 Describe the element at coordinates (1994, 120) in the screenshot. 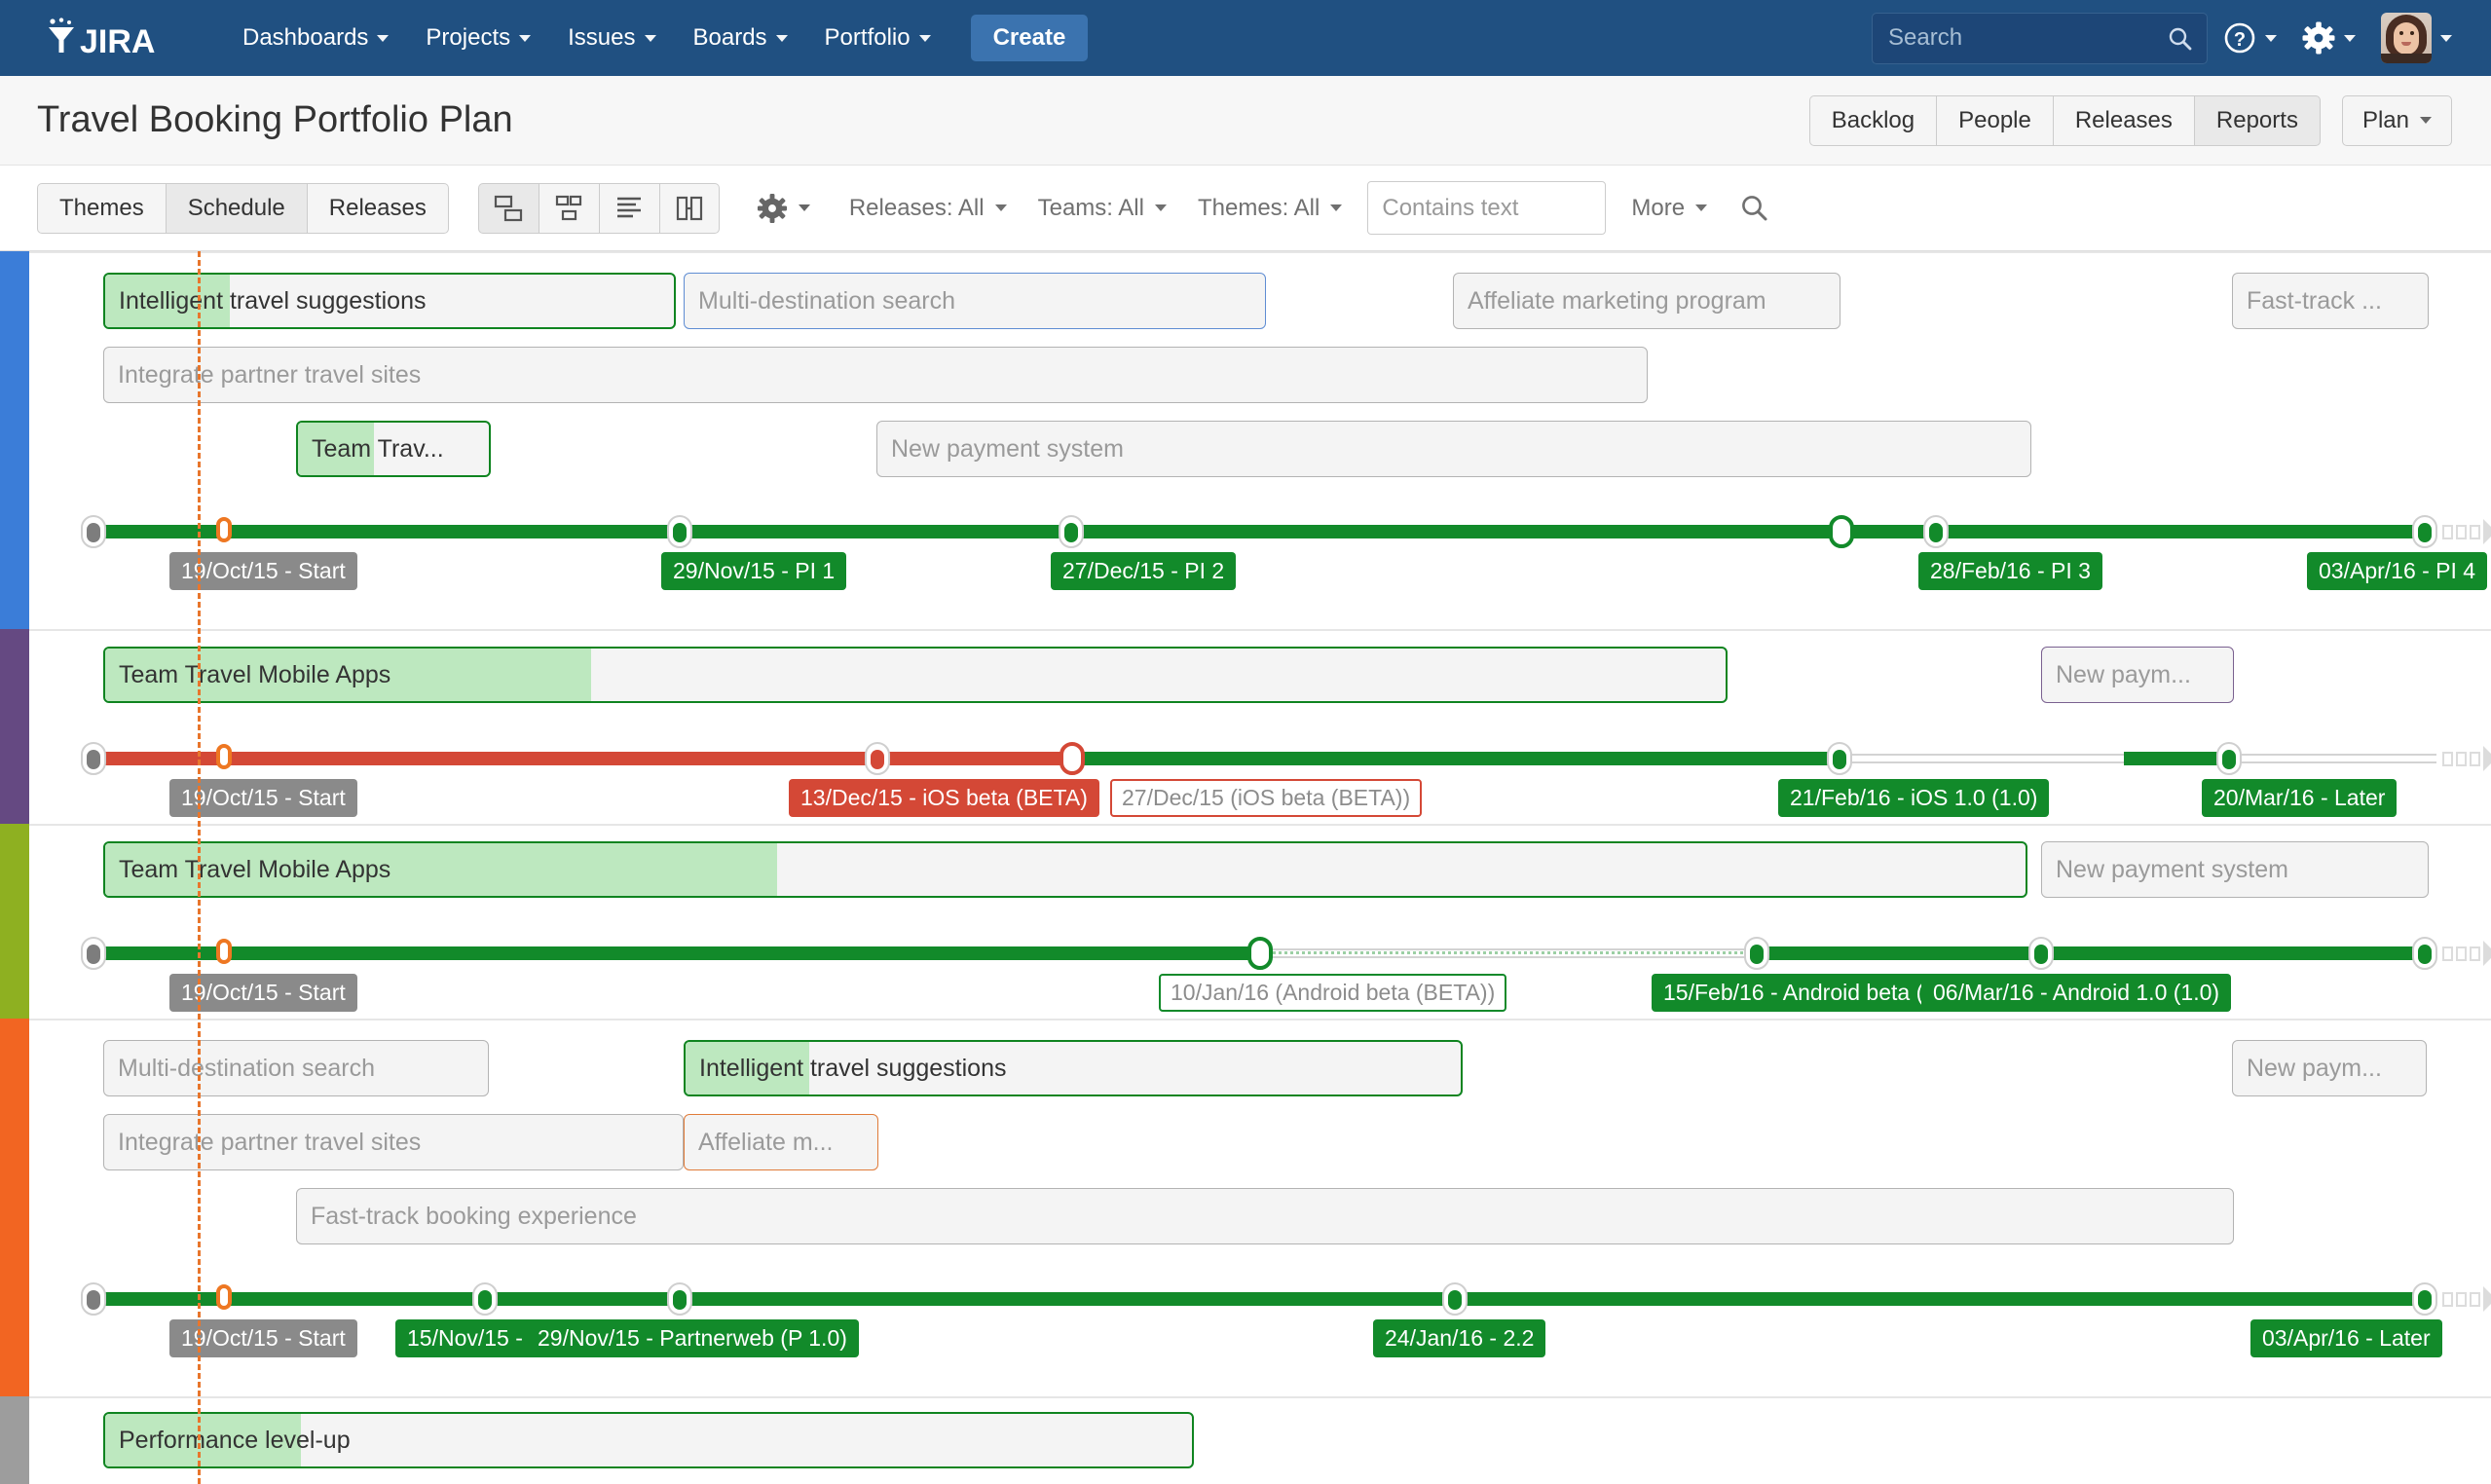

I see `tab-people: People` at that location.